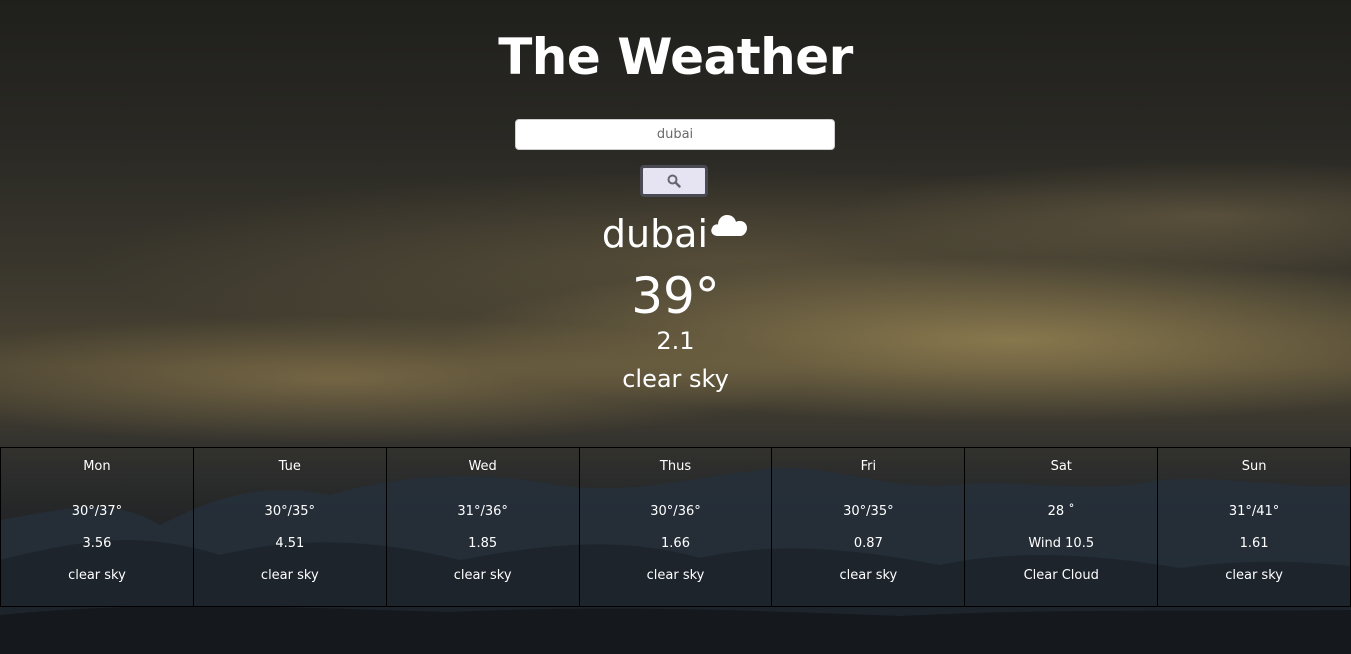 Image resolution: width=1351 pixels, height=654 pixels. What do you see at coordinates (1254, 543) in the screenshot?
I see `forecast-wind: 1.61` at bounding box center [1254, 543].